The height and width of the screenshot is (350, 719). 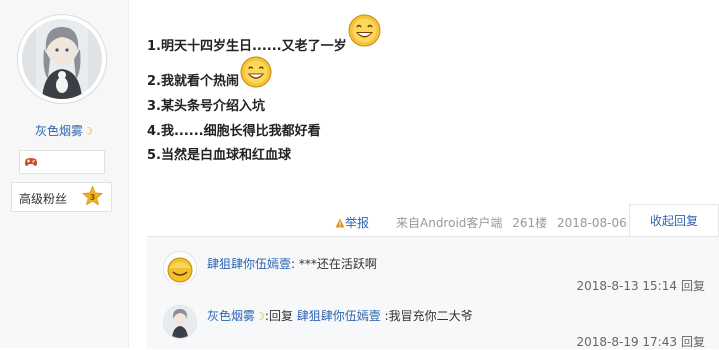 I want to click on reply-meta: 2018-8-19 17:43 回复, so click(x=640, y=341).